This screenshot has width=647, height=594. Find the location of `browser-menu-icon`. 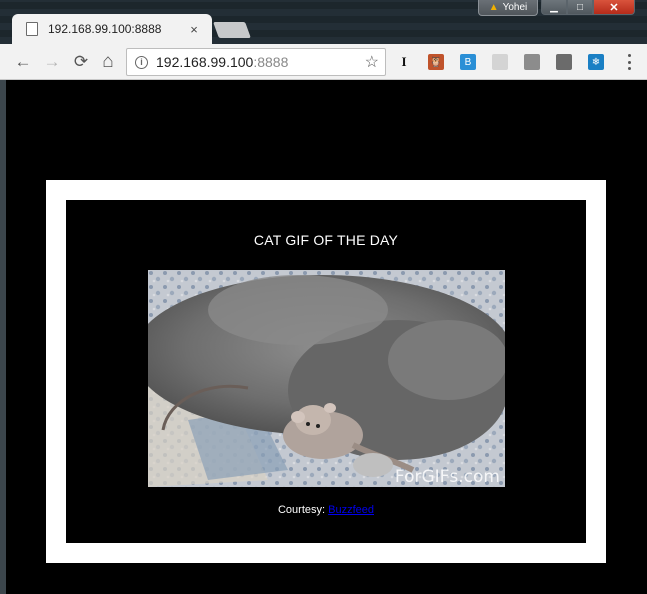

browser-menu-icon is located at coordinates (629, 62).